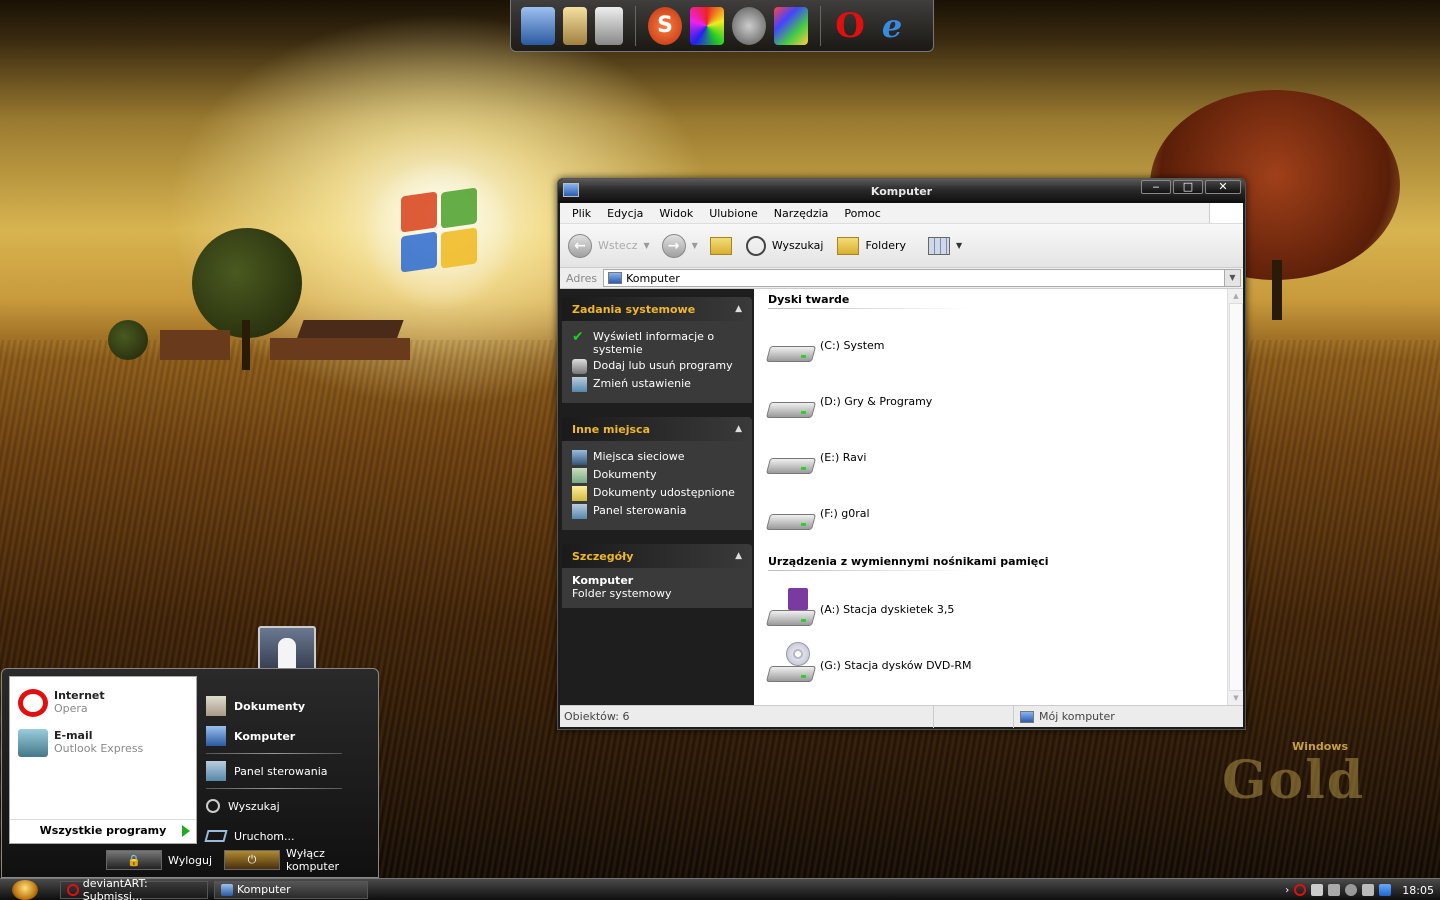 The height and width of the screenshot is (900, 1440). What do you see at coordinates (288, 736) in the screenshot?
I see `start-computer: Komputer` at bounding box center [288, 736].